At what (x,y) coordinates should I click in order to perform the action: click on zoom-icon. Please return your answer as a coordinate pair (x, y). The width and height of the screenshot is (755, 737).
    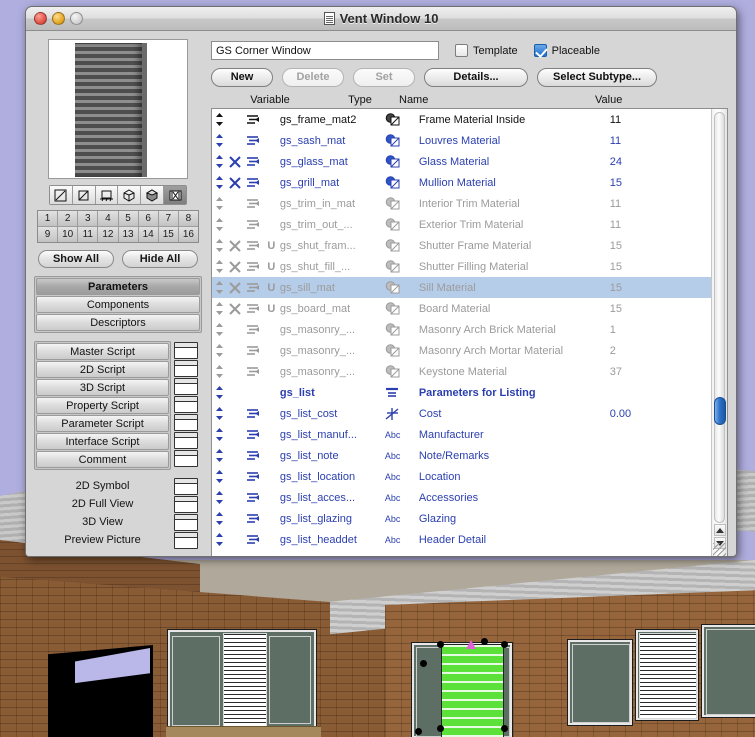
    Looking at the image, I should click on (76, 18).